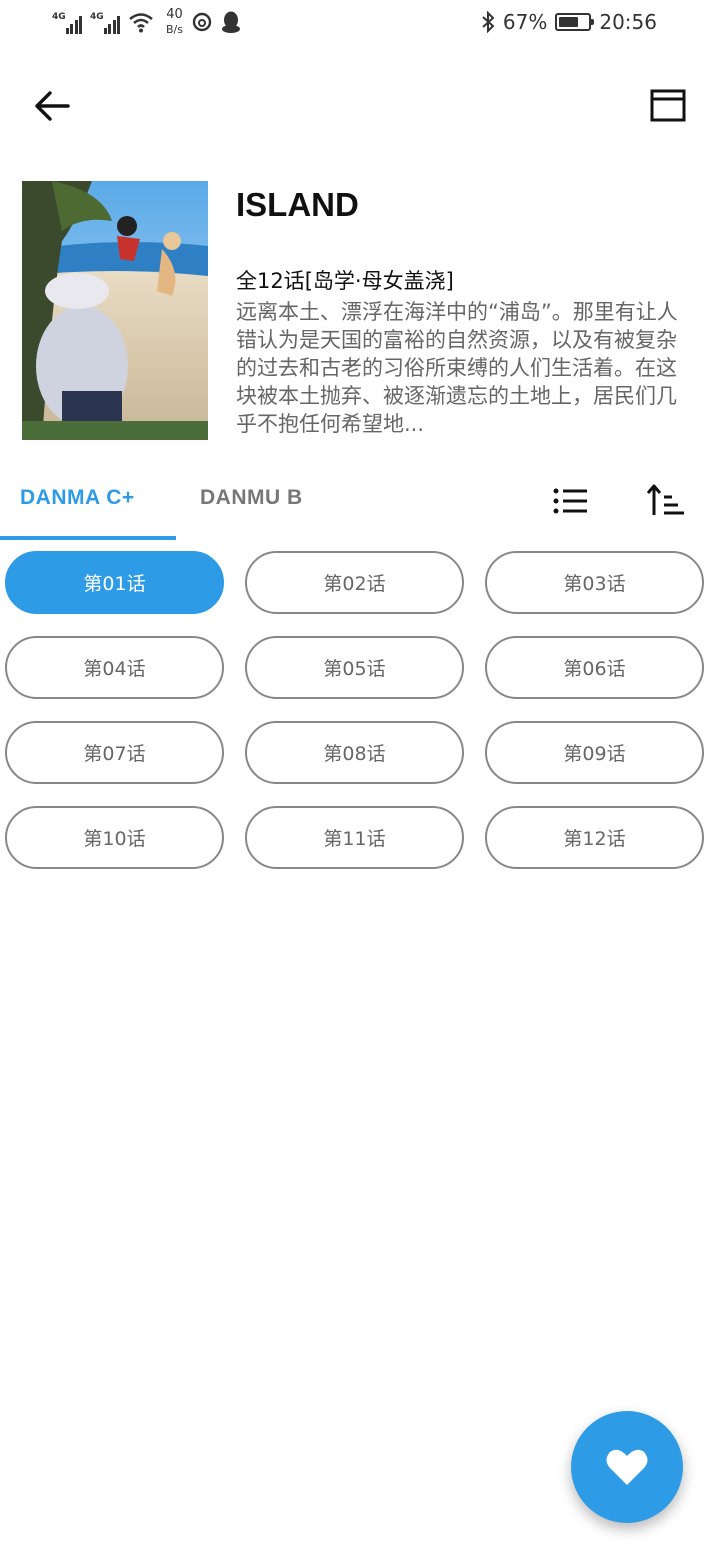 Image resolution: width=715 pixels, height=1555 pixels. What do you see at coordinates (667, 501) in the screenshot?
I see `sort-ascending-icon` at bounding box center [667, 501].